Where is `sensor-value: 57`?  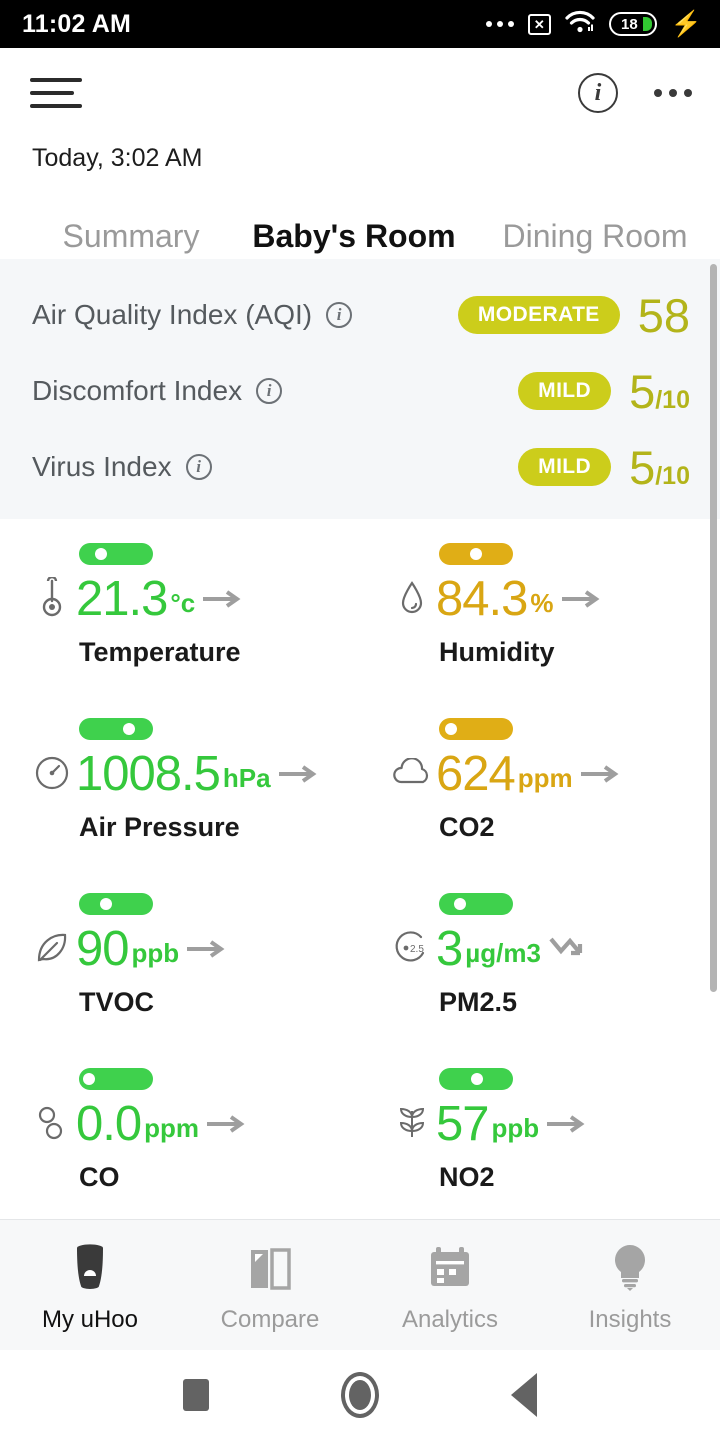 sensor-value: 57 is located at coordinates (463, 1123).